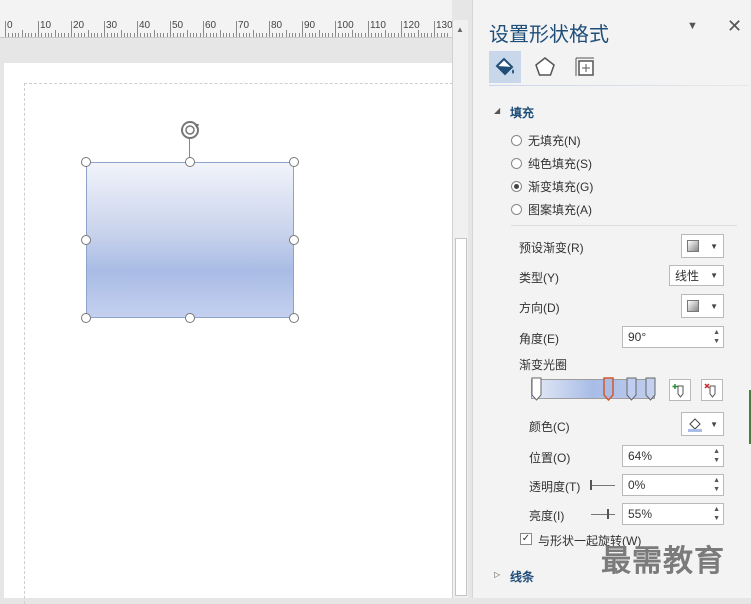 The height and width of the screenshot is (604, 751). I want to click on direction-dropdown: ▼, so click(702, 306).